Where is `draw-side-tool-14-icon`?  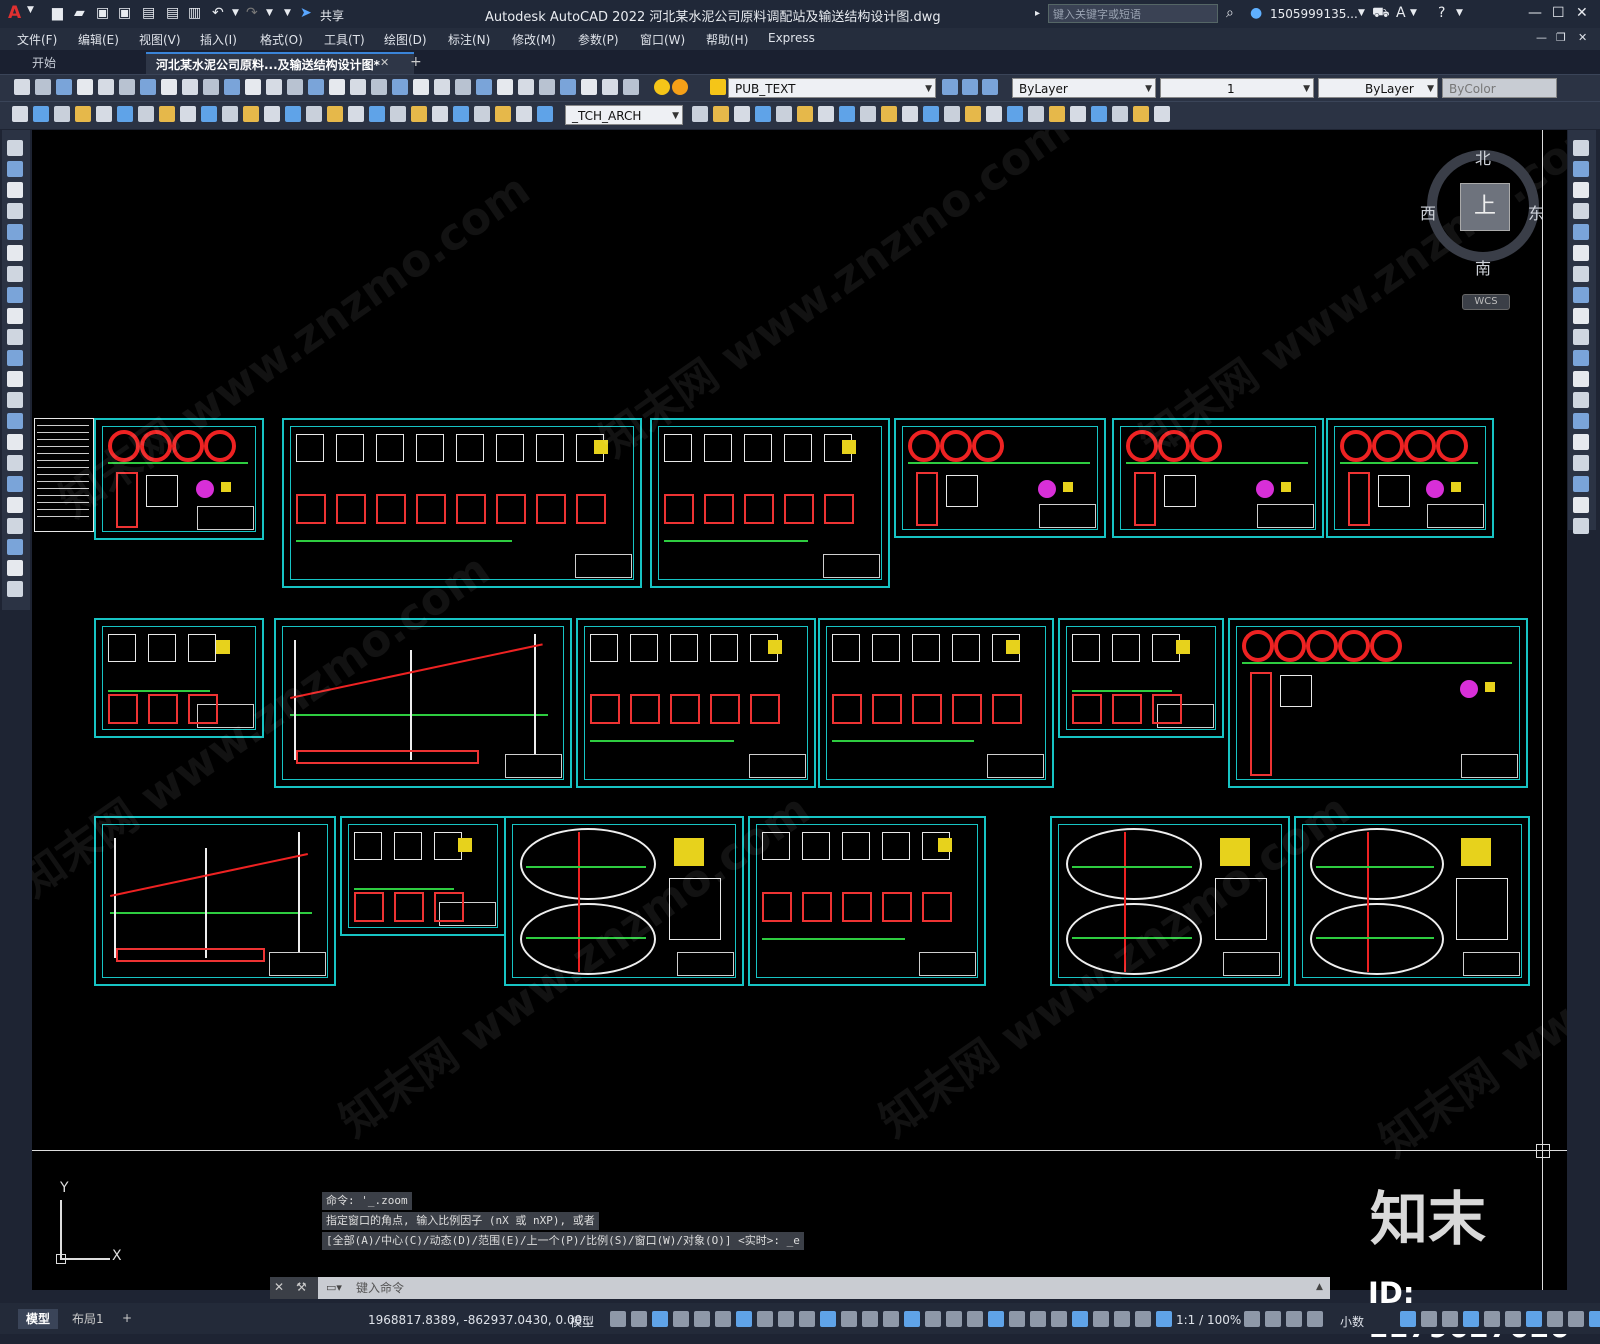
draw-side-tool-14-icon is located at coordinates (15, 421).